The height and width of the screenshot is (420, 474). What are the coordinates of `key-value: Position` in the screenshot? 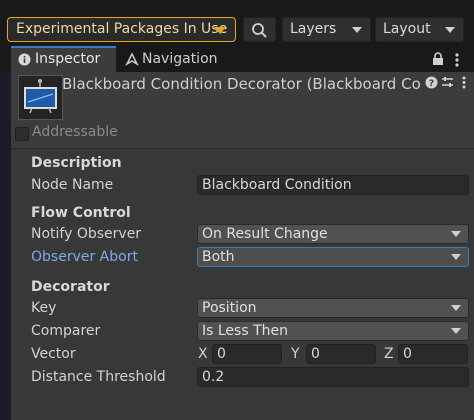 It's located at (229, 308).